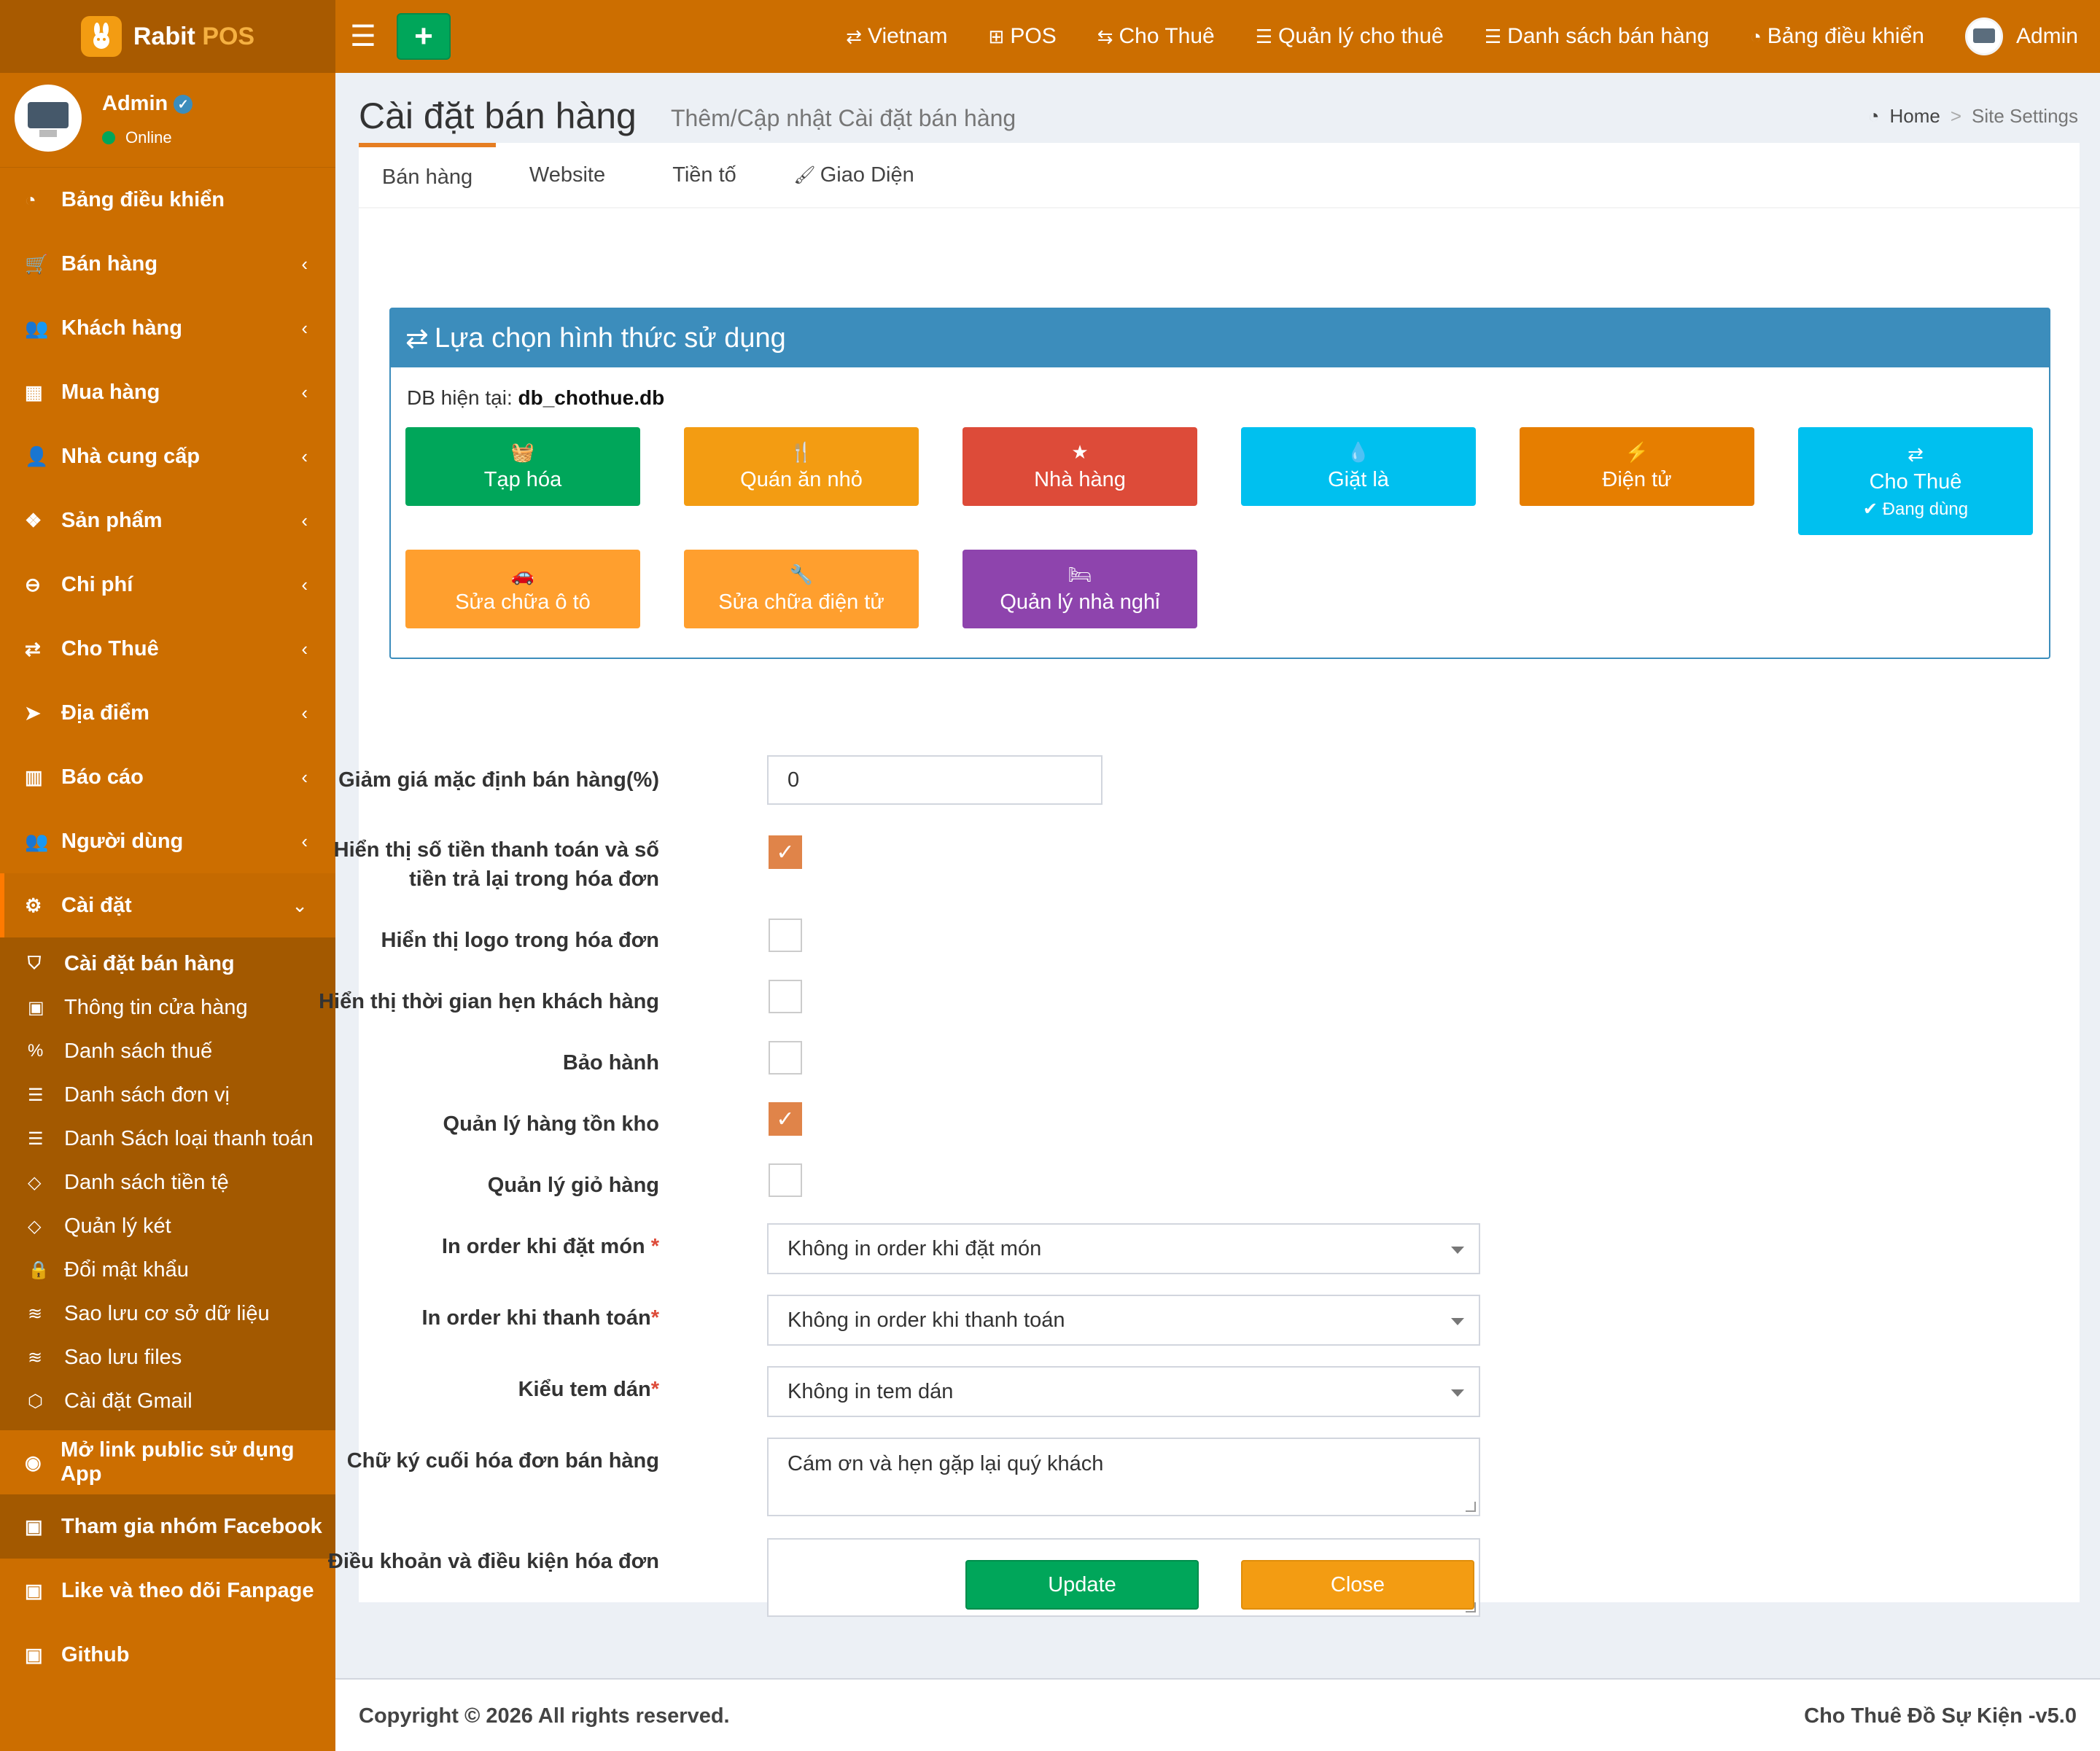  I want to click on wrench-icon: 🔧, so click(801, 574).